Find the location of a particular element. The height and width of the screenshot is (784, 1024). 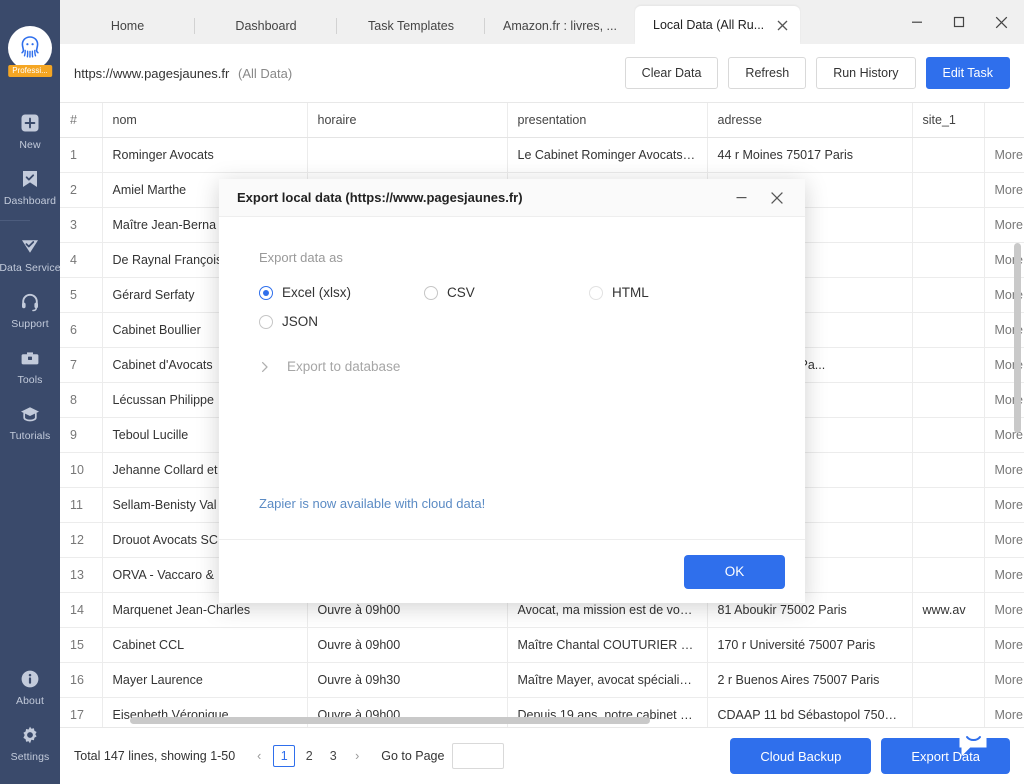

page-button-2: 2 is located at coordinates (309, 756).